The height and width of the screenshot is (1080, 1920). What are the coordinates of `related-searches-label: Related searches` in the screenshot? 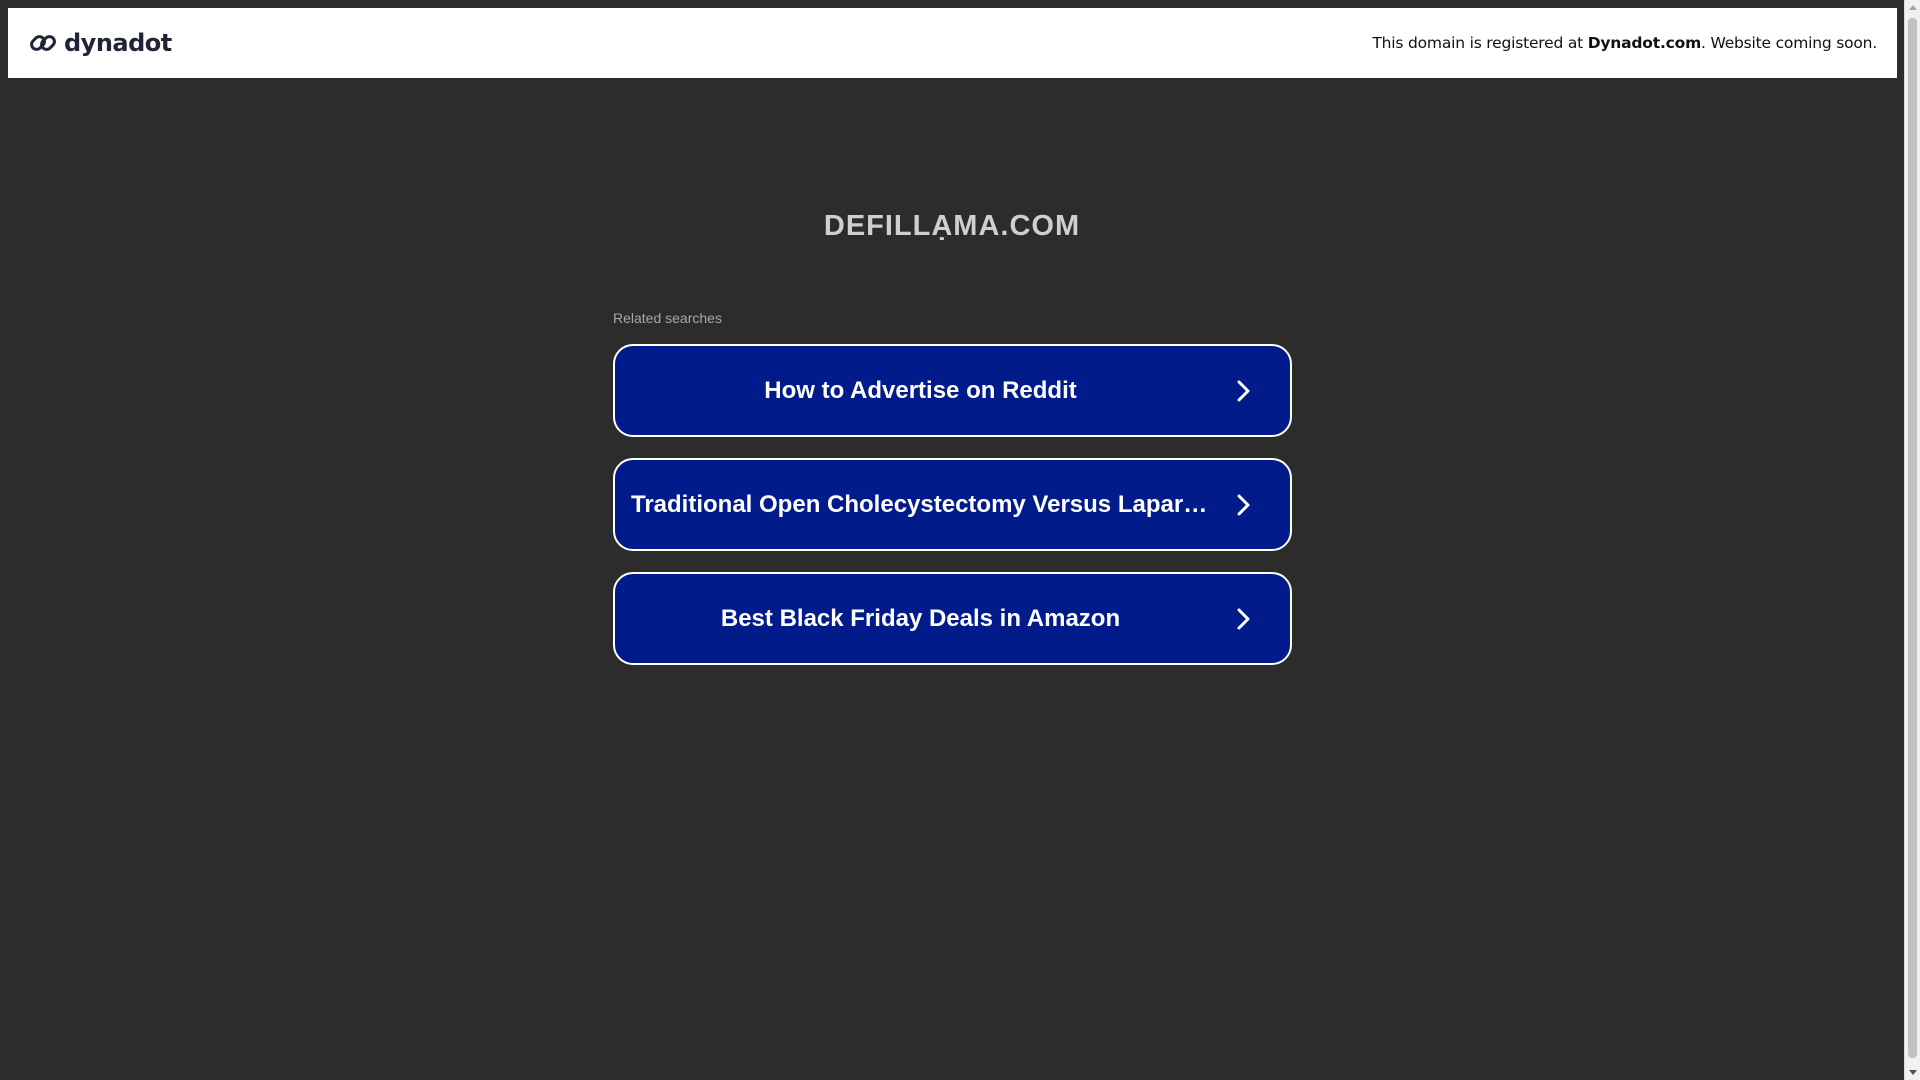 It's located at (667, 318).